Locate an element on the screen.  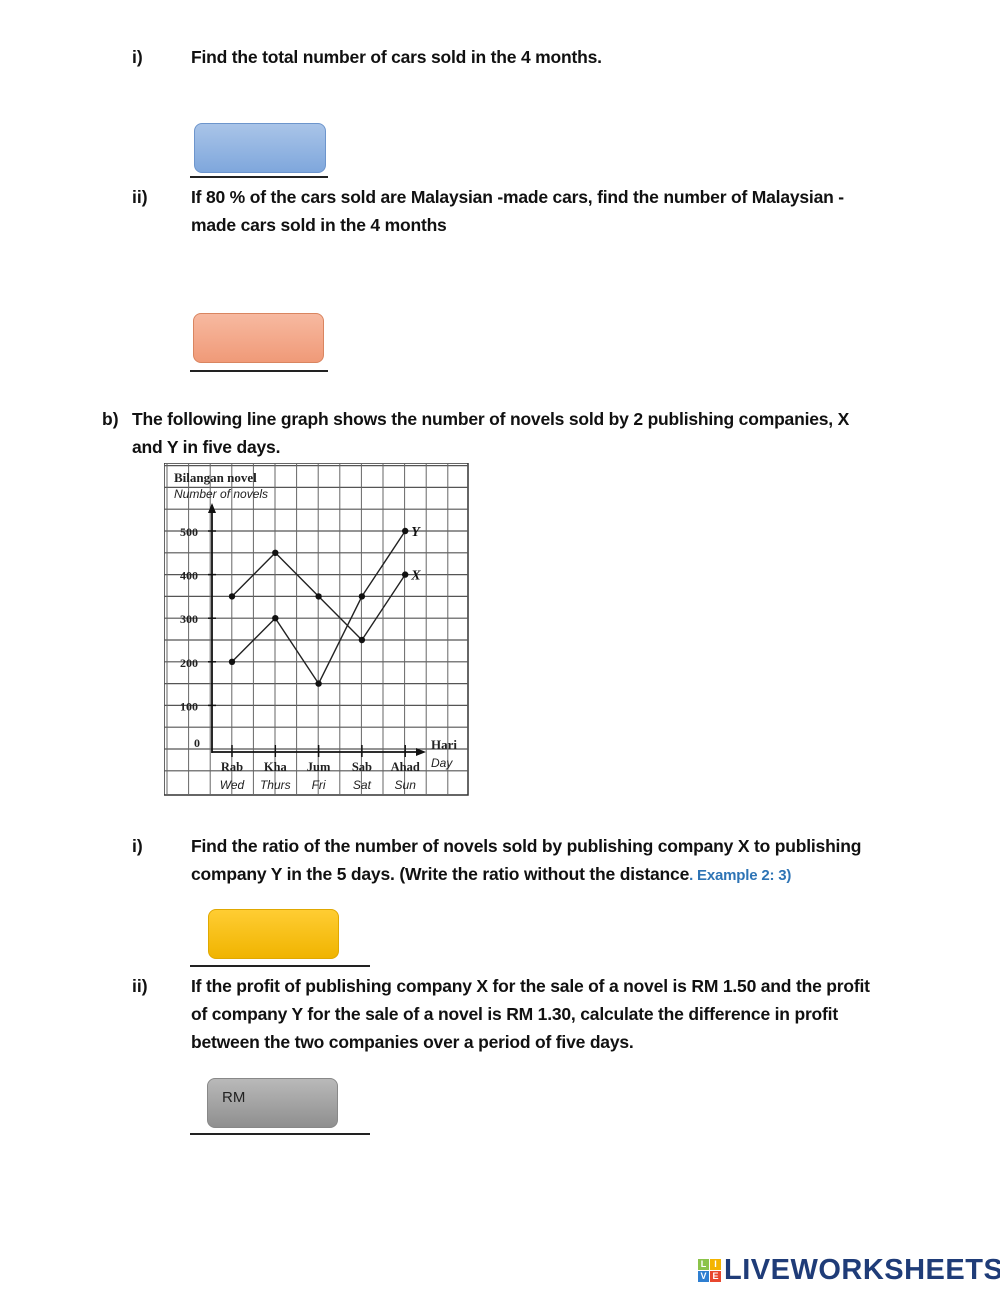
y-tick-label: 400 is located at coordinates (189, 576).